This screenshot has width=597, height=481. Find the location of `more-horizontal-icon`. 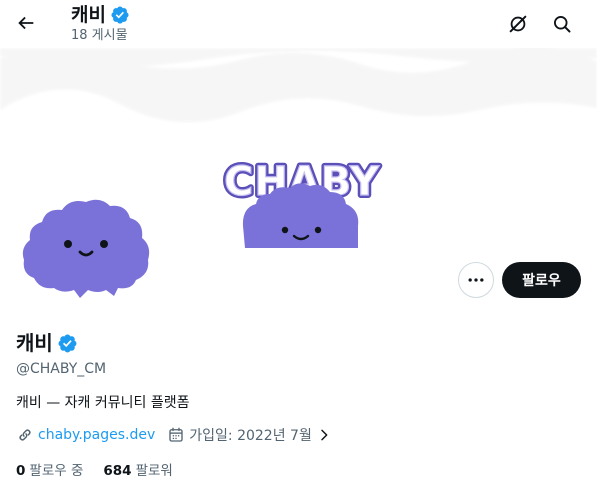

more-horizontal-icon is located at coordinates (476, 280).